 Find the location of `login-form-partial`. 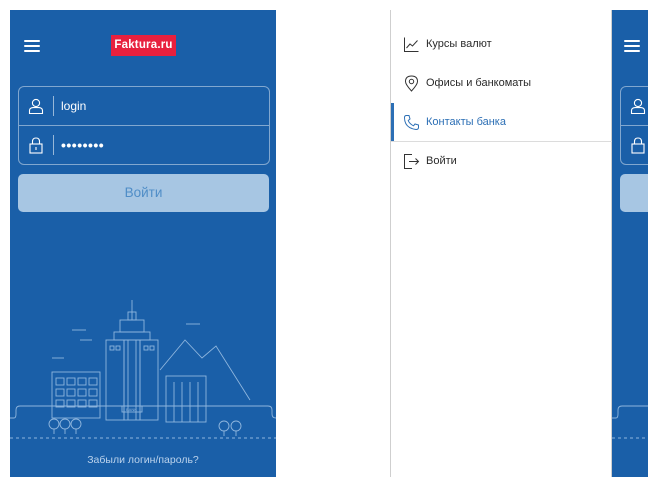

login-form-partial is located at coordinates (634, 125).